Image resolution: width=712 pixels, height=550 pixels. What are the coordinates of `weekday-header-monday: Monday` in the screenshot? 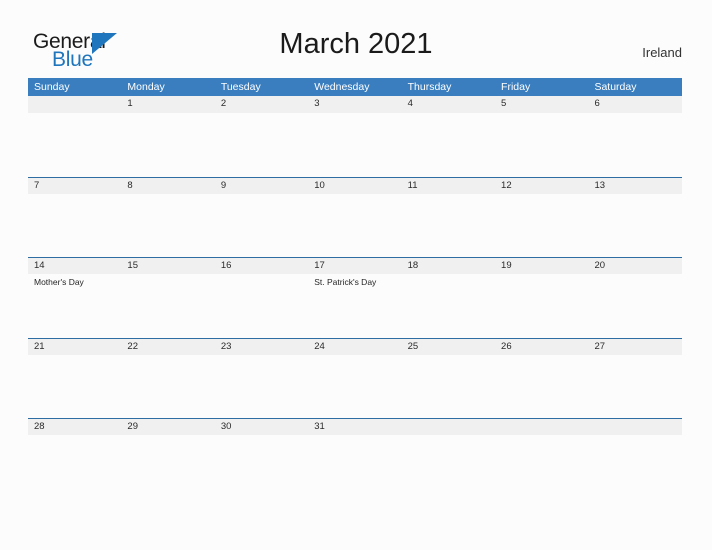 It's located at (146, 87).